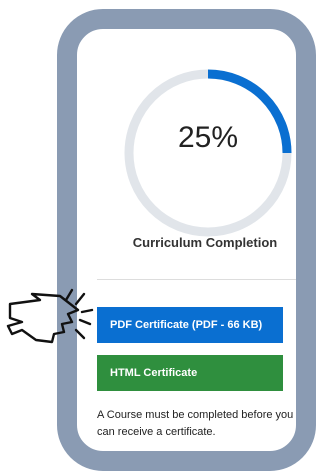  Describe the element at coordinates (190, 373) in the screenshot. I see `html-certificate-button: HTML Certificate` at that location.